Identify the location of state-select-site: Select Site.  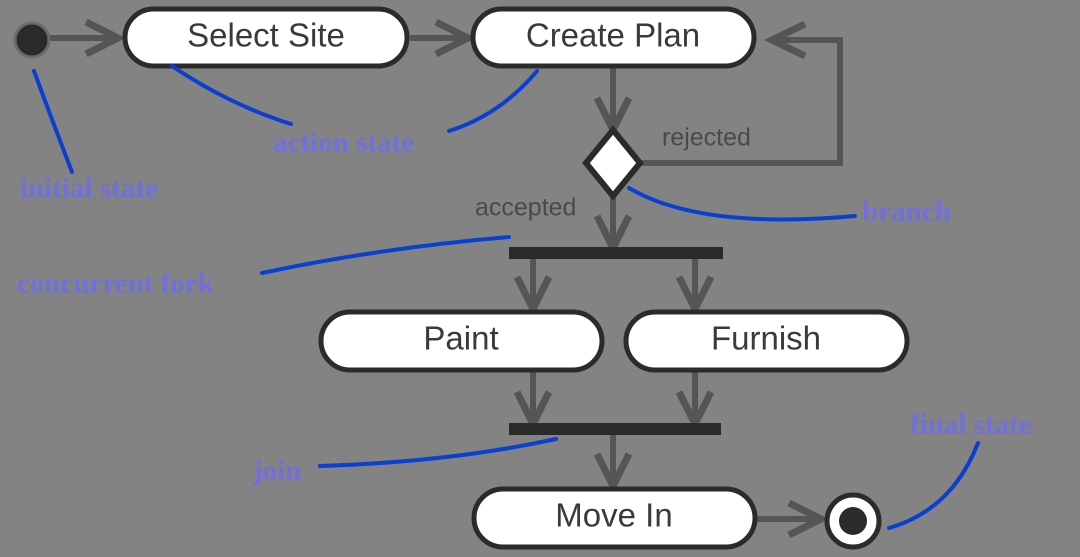
(266, 37).